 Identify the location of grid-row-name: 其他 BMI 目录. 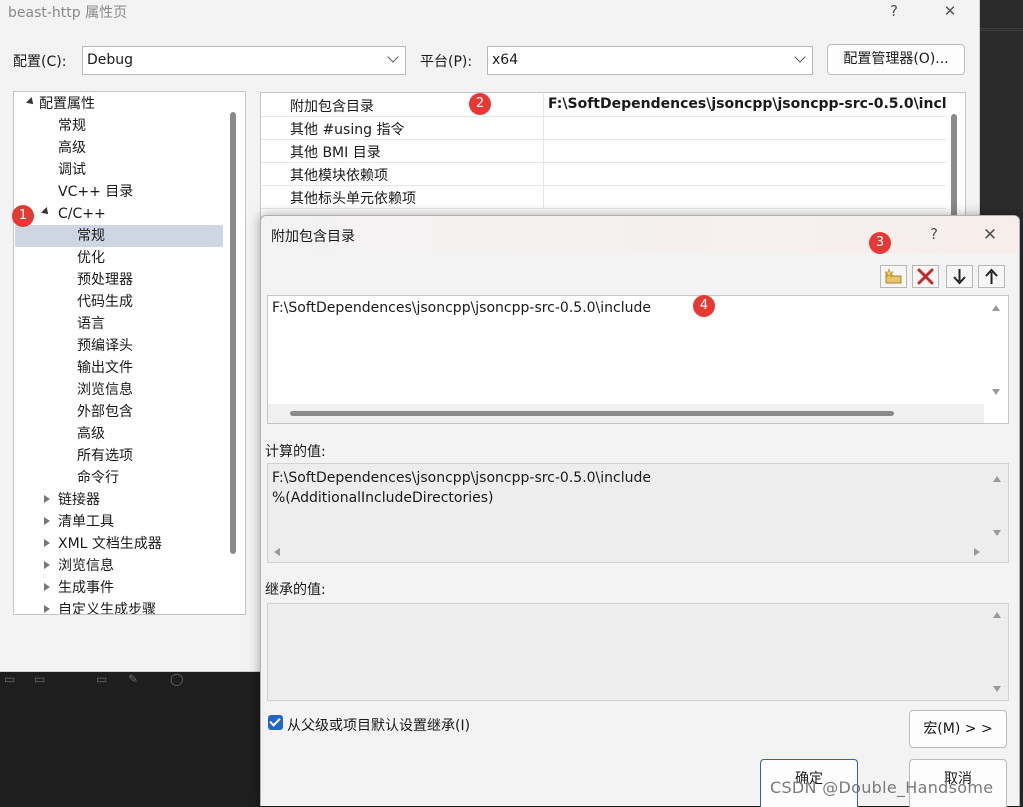
(335, 153).